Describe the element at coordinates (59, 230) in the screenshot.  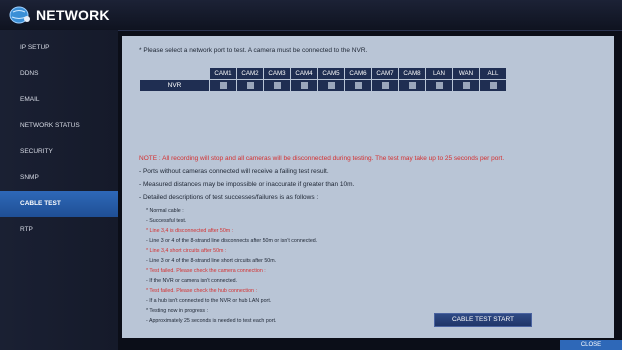
I see `sidebar-item-rtp: RTP` at that location.